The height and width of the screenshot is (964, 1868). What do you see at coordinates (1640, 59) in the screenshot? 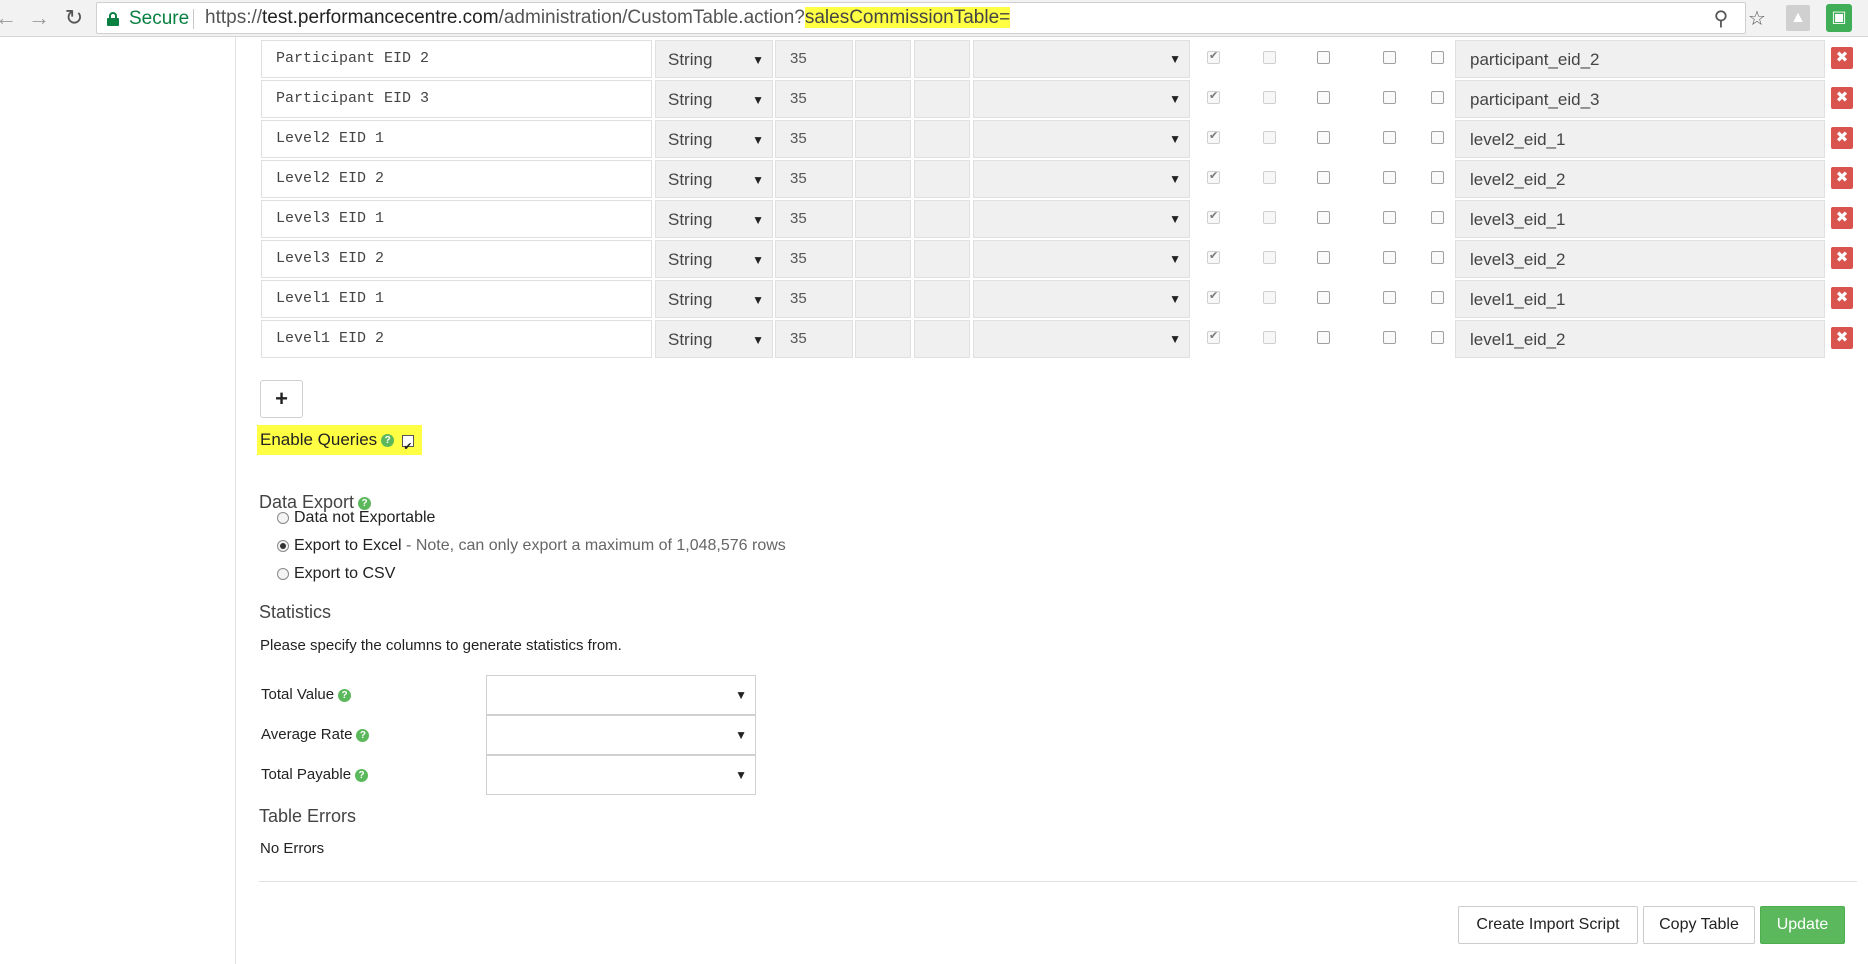
I see `column-db-name-input: participant_eid_2` at bounding box center [1640, 59].